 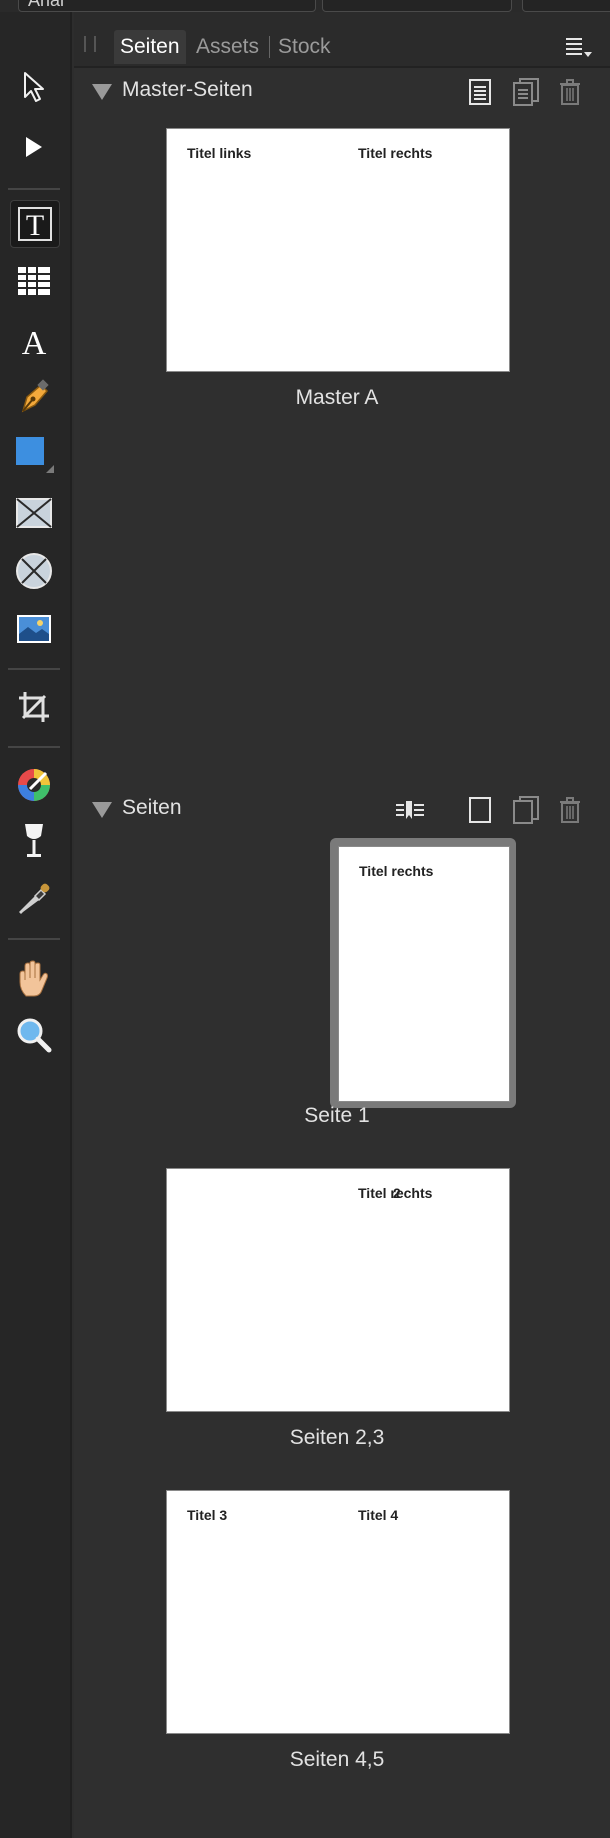 I want to click on font-size-field, so click(x=566, y=6).